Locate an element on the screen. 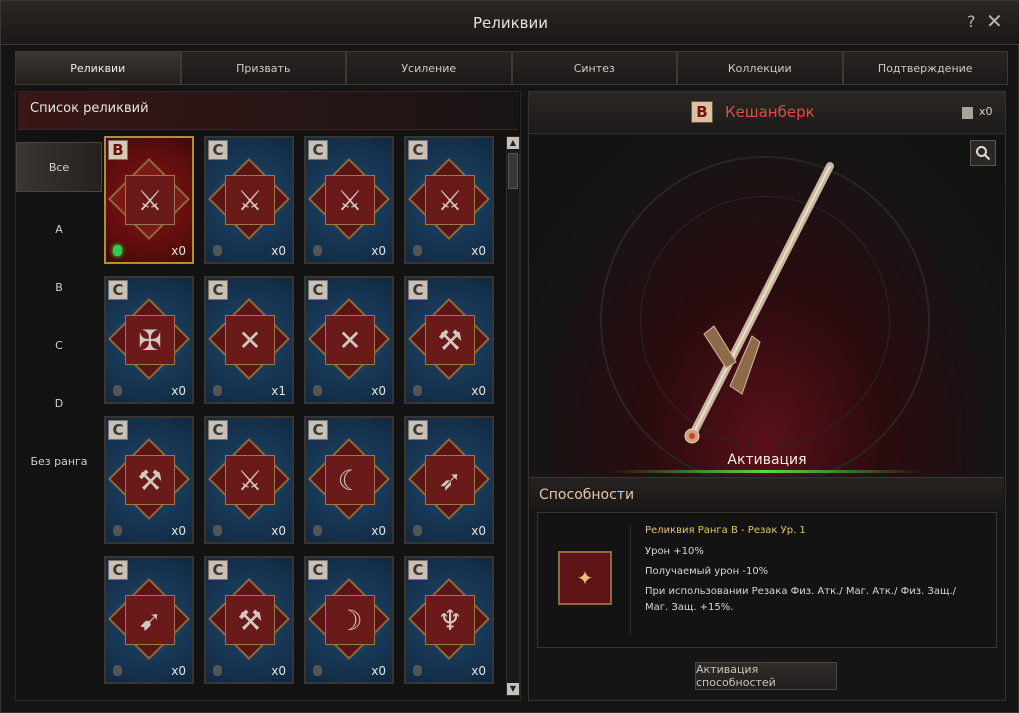 This screenshot has height=713, width=1019. relic-list-header: Список реликвий is located at coordinates (268, 111).